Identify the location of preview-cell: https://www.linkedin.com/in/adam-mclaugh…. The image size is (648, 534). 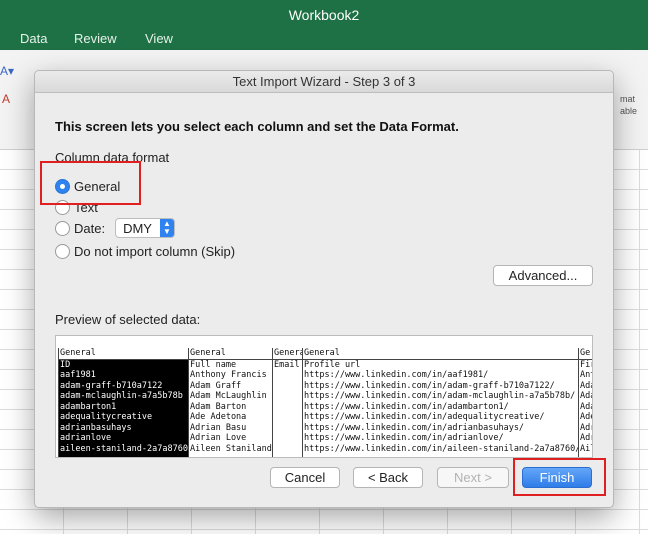
(440, 396).